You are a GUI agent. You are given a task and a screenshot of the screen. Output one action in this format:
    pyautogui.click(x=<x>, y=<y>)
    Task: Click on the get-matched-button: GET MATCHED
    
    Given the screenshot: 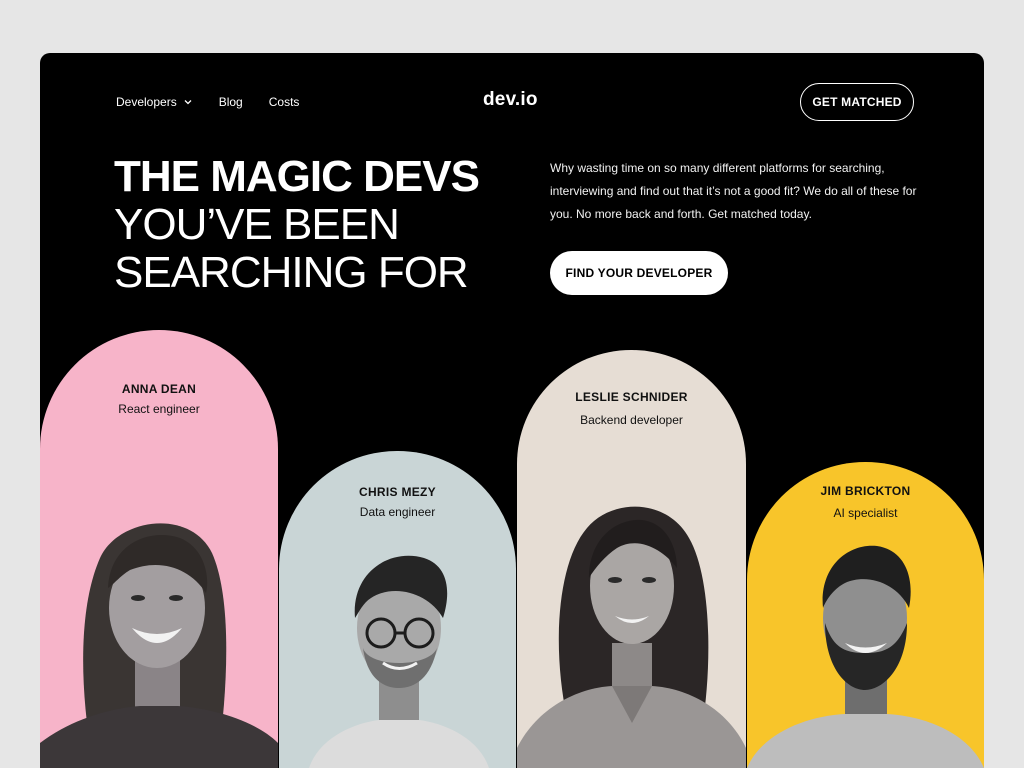 What is the action you would take?
    pyautogui.click(x=857, y=102)
    